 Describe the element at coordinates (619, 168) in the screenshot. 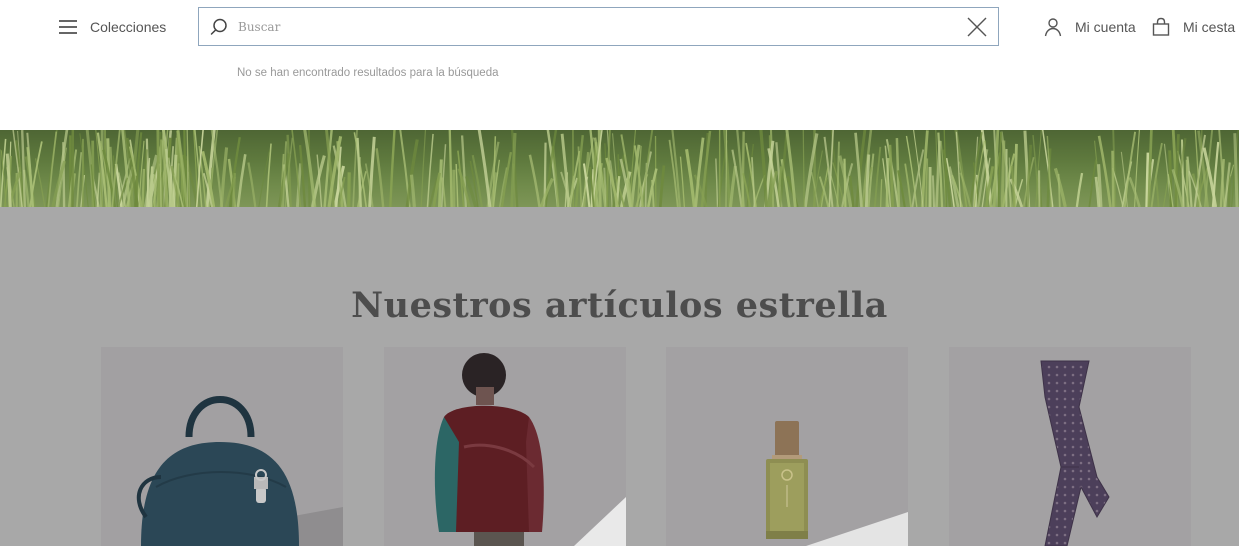

I see `grass-banner-image` at that location.